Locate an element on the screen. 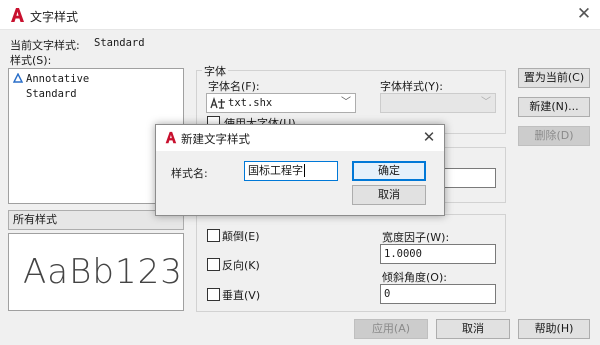 Image resolution: width=600 pixels, height=345 pixels. style-filter-value: 所有样式 is located at coordinates (35, 219).